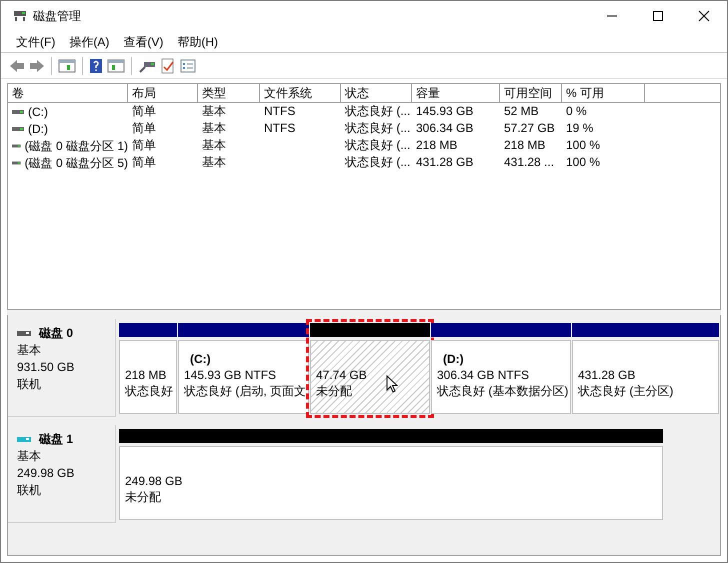 Image resolution: width=728 pixels, height=563 pixels. I want to click on partition-size: 431.28 GB, so click(607, 375).